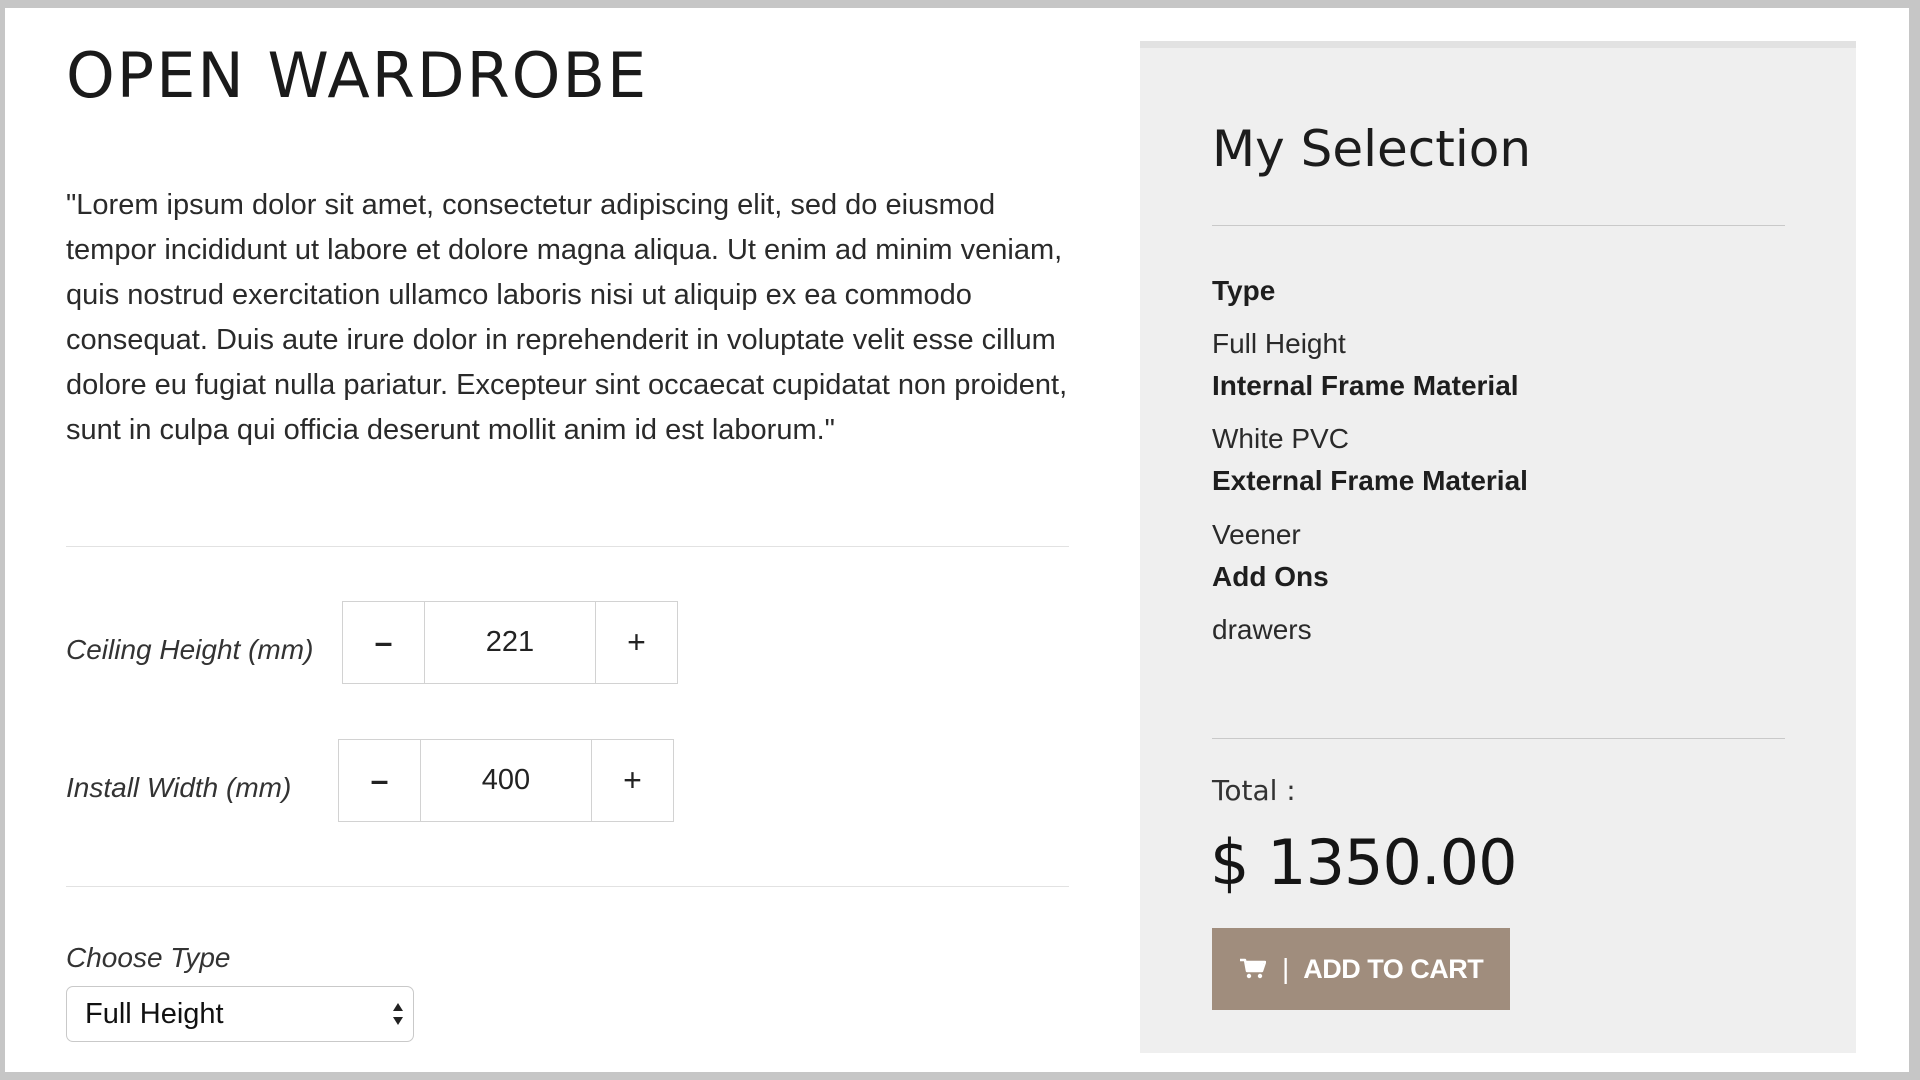  Describe the element at coordinates (240, 1014) in the screenshot. I see `type-select: Full Height` at that location.